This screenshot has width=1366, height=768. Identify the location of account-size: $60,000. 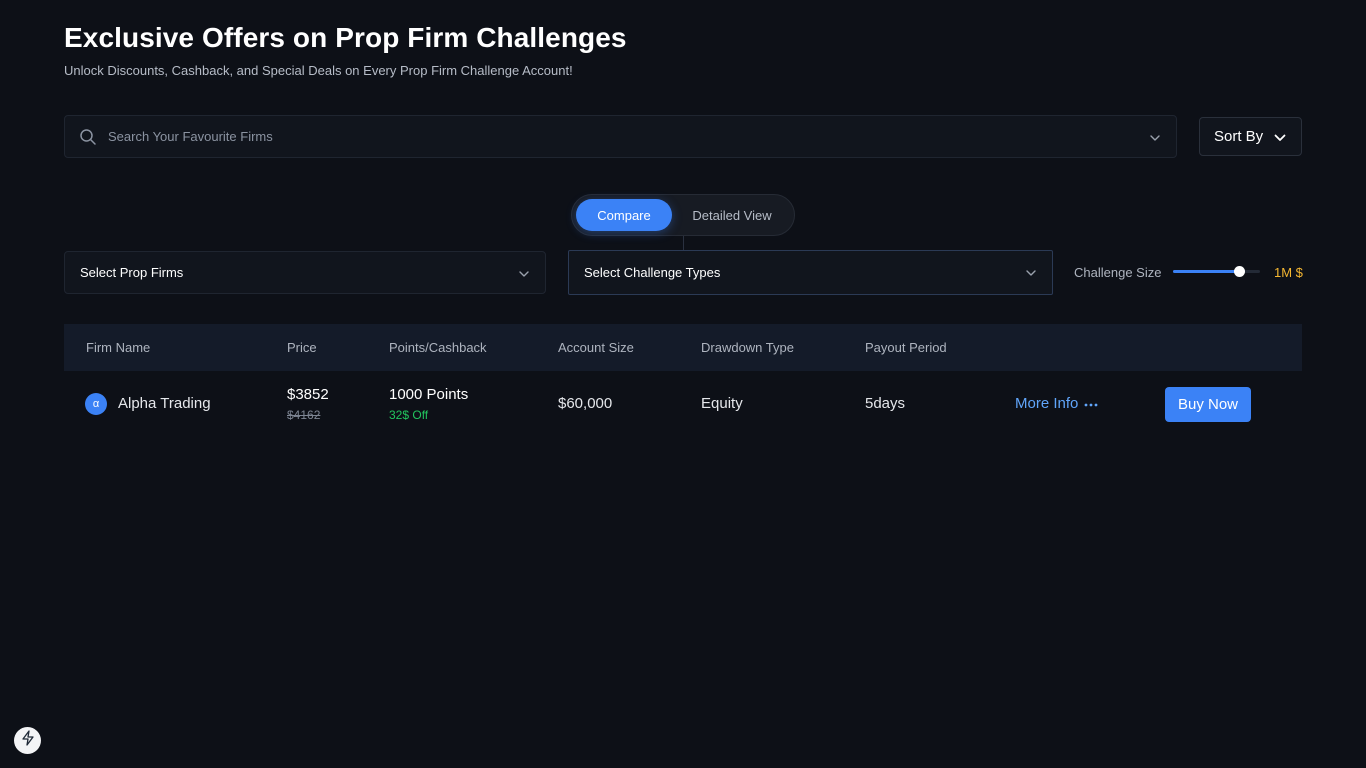
(585, 403).